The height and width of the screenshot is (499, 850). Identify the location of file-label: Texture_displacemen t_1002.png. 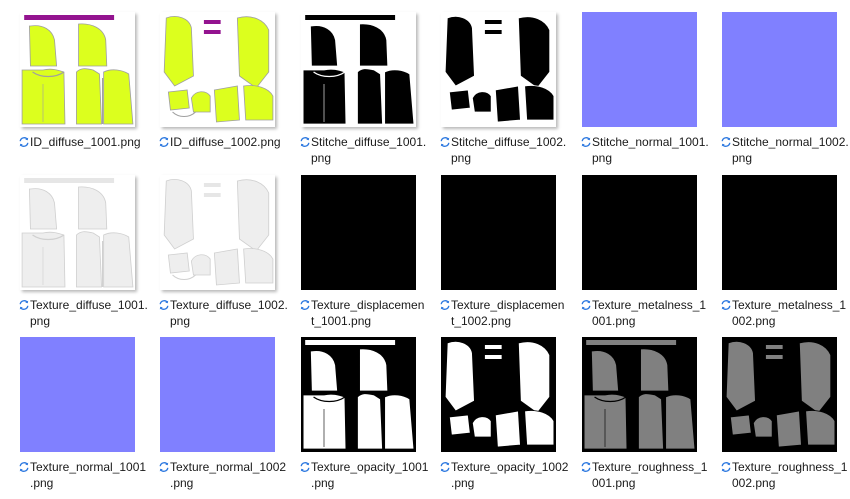
(506, 317).